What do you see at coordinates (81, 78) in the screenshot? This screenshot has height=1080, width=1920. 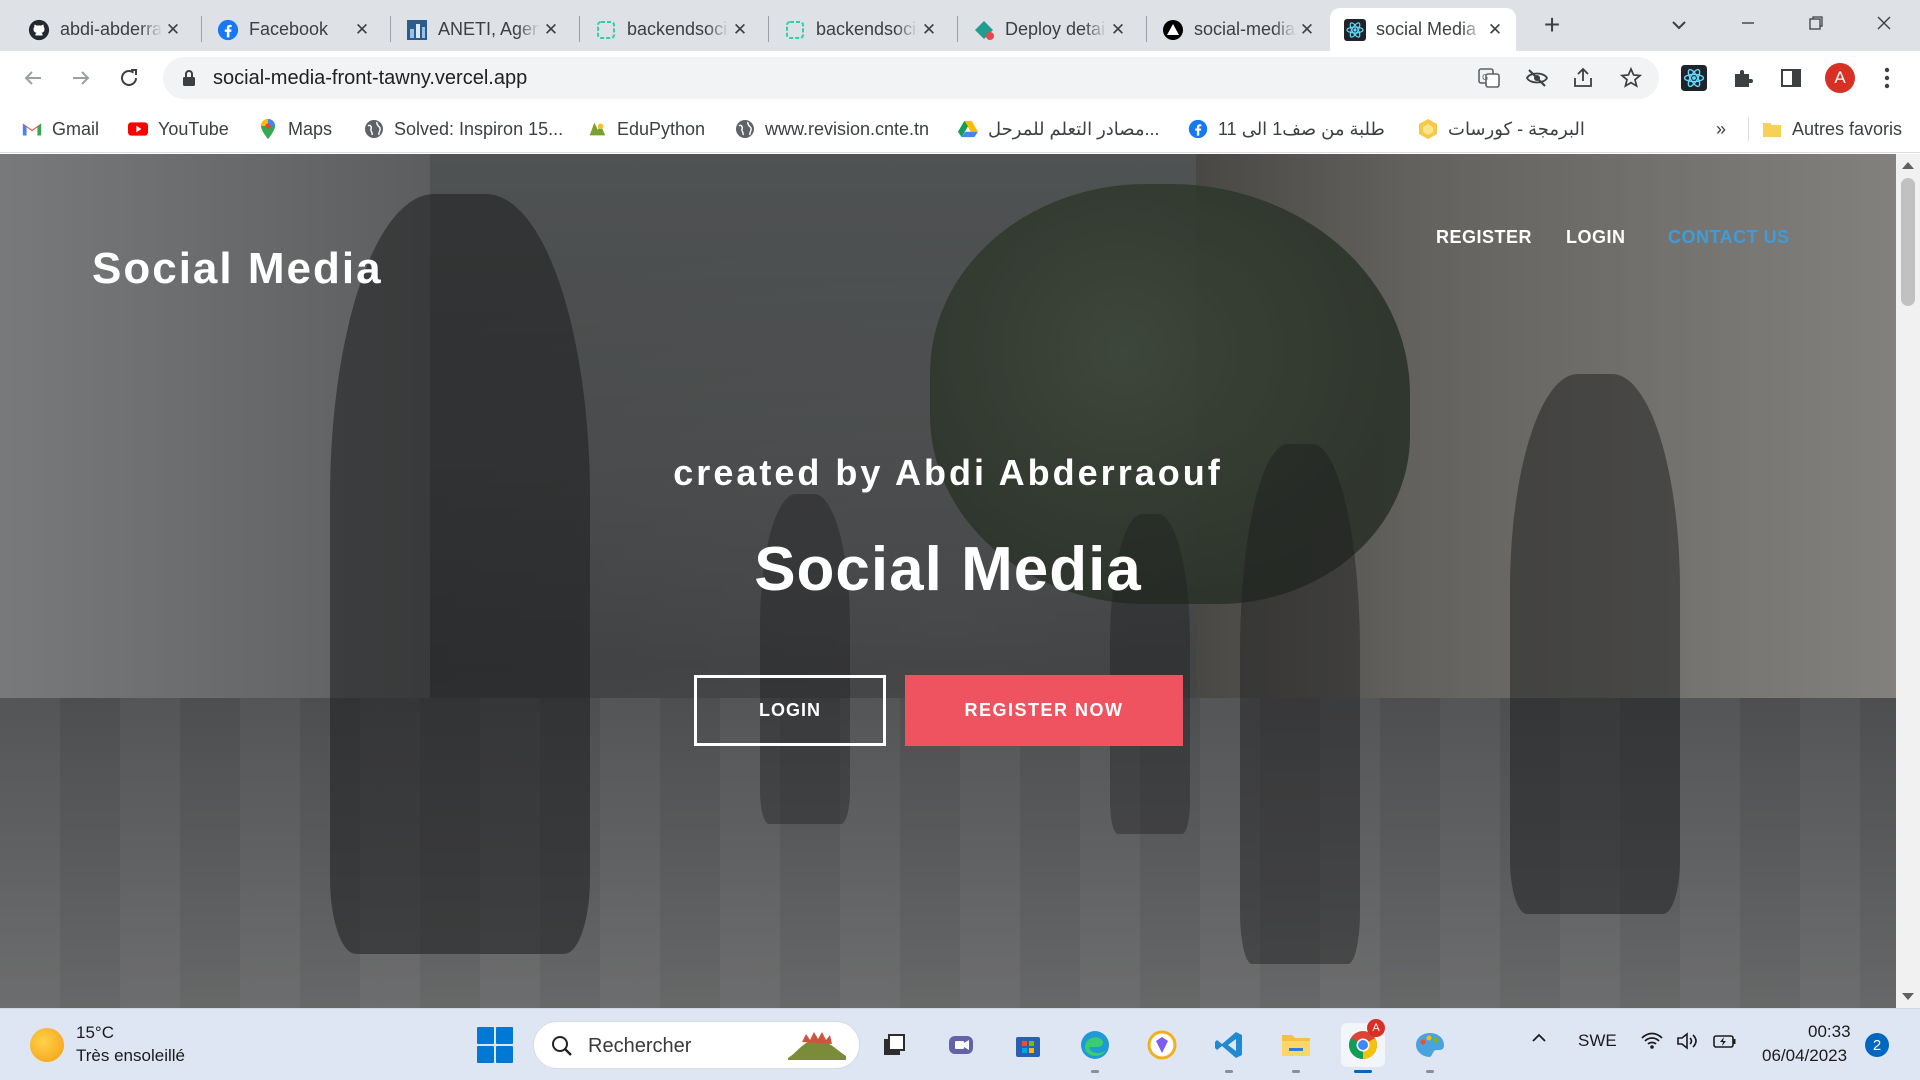 I see `forward-button` at bounding box center [81, 78].